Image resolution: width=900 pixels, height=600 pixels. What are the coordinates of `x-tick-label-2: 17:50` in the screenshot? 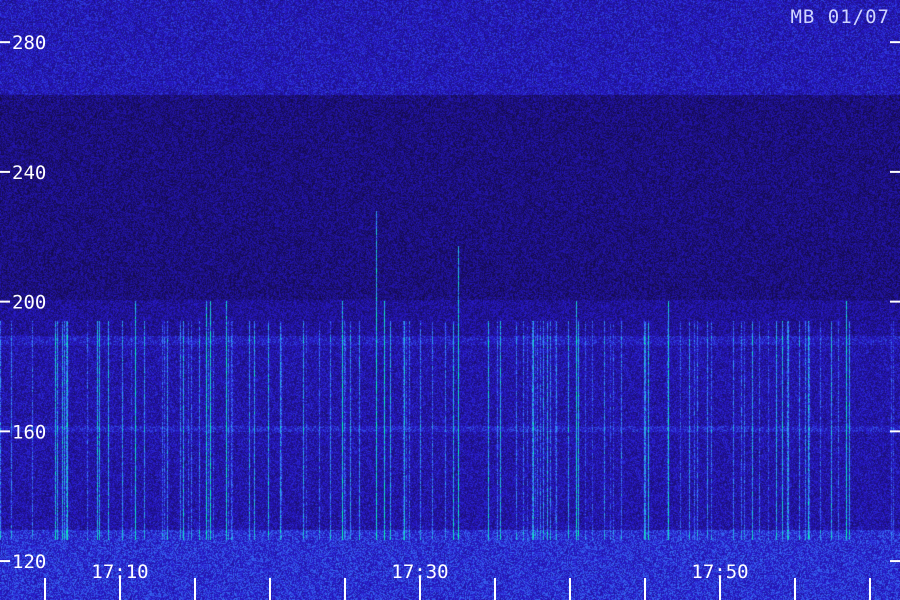 It's located at (719, 572).